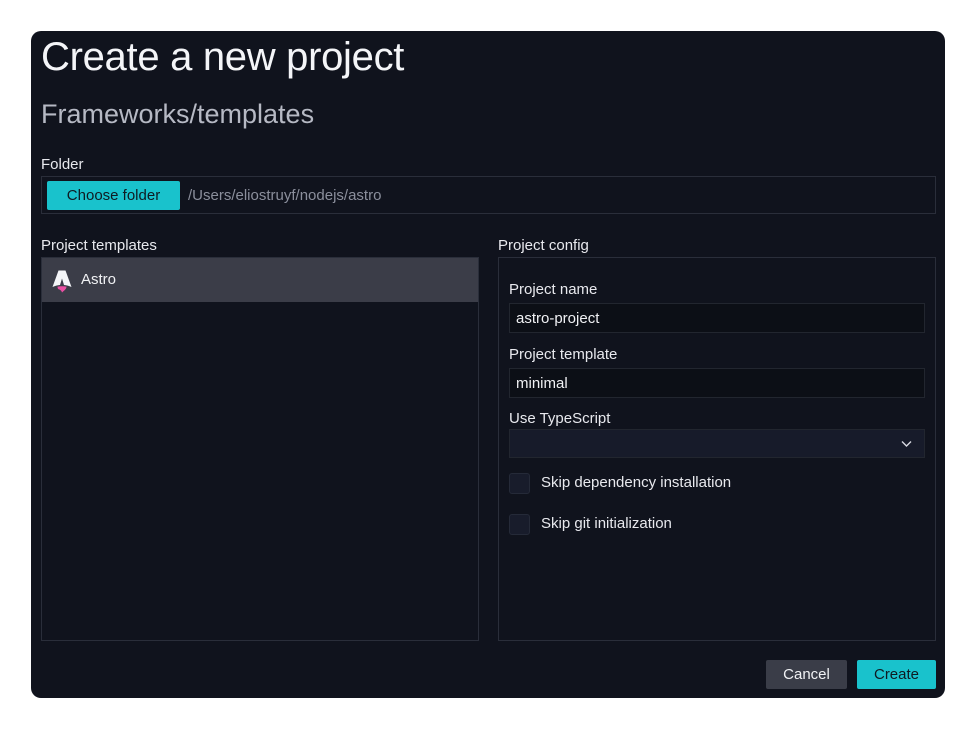 This screenshot has height=729, width=976. What do you see at coordinates (563, 354) in the screenshot?
I see `project-template-label: Project template` at bounding box center [563, 354].